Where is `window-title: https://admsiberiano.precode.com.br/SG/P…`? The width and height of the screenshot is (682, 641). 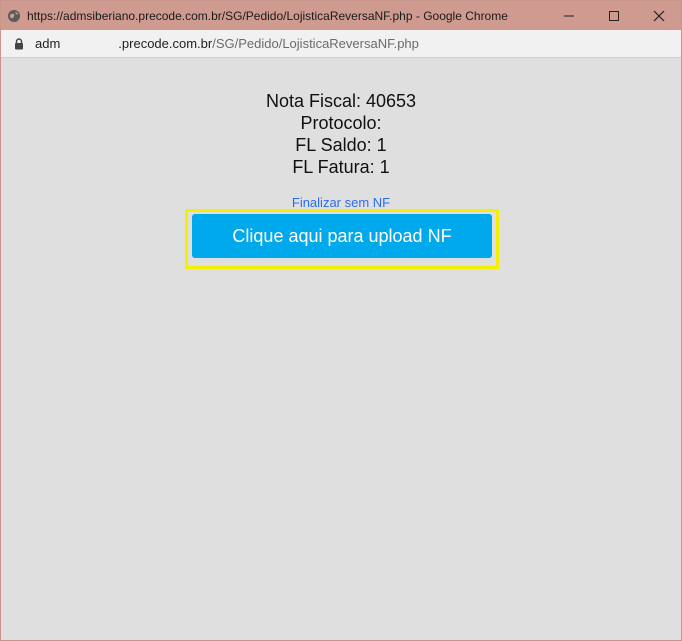
window-title: https://admsiberiano.precode.com.br/SG/P… is located at coordinates (267, 15).